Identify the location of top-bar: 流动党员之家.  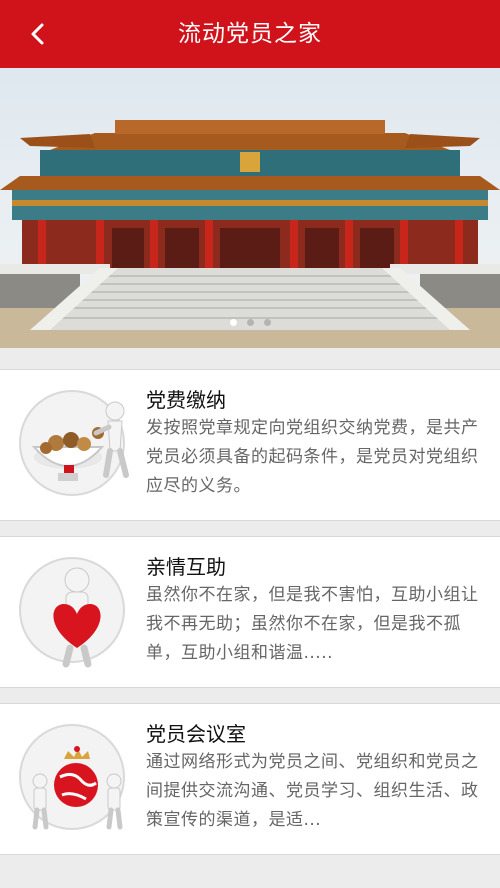
(250, 34).